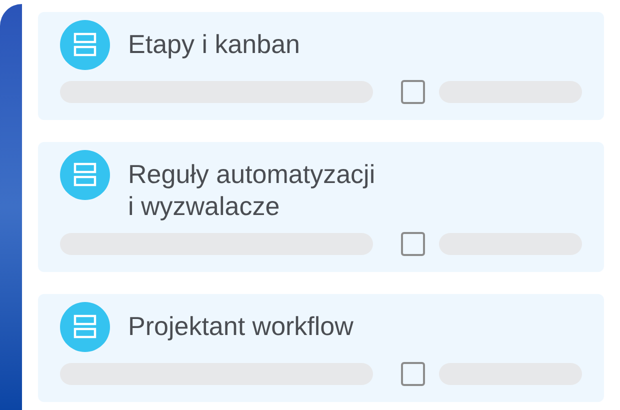 The width and height of the screenshot is (620, 410). Describe the element at coordinates (252, 190) in the screenshot. I see `card-title: Reguły automatyzacji i wyzwalacze` at that location.